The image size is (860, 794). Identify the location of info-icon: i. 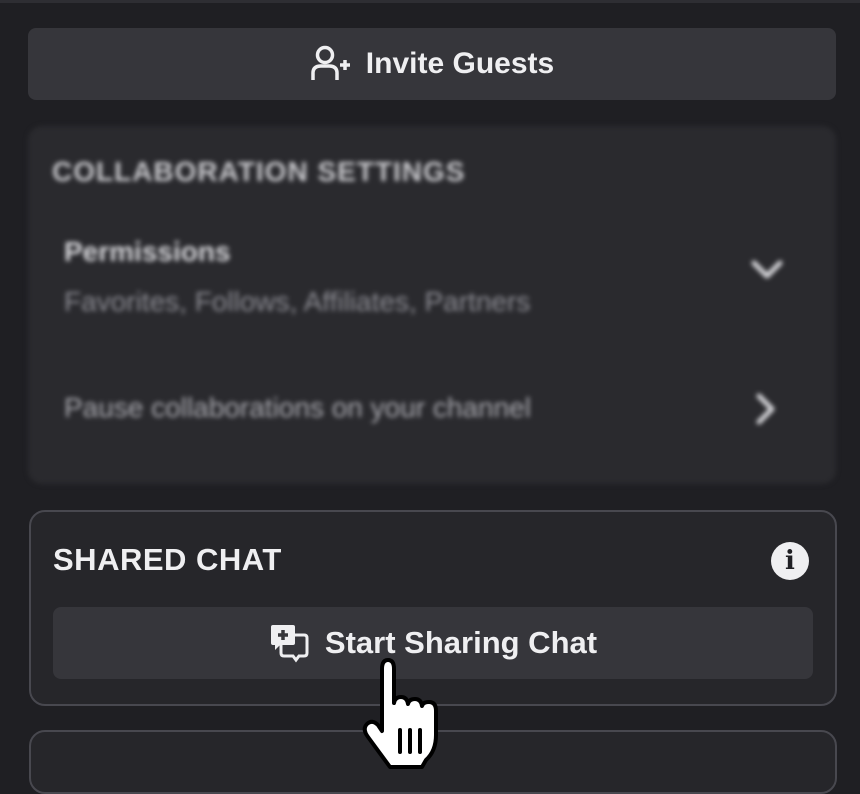
(790, 561).